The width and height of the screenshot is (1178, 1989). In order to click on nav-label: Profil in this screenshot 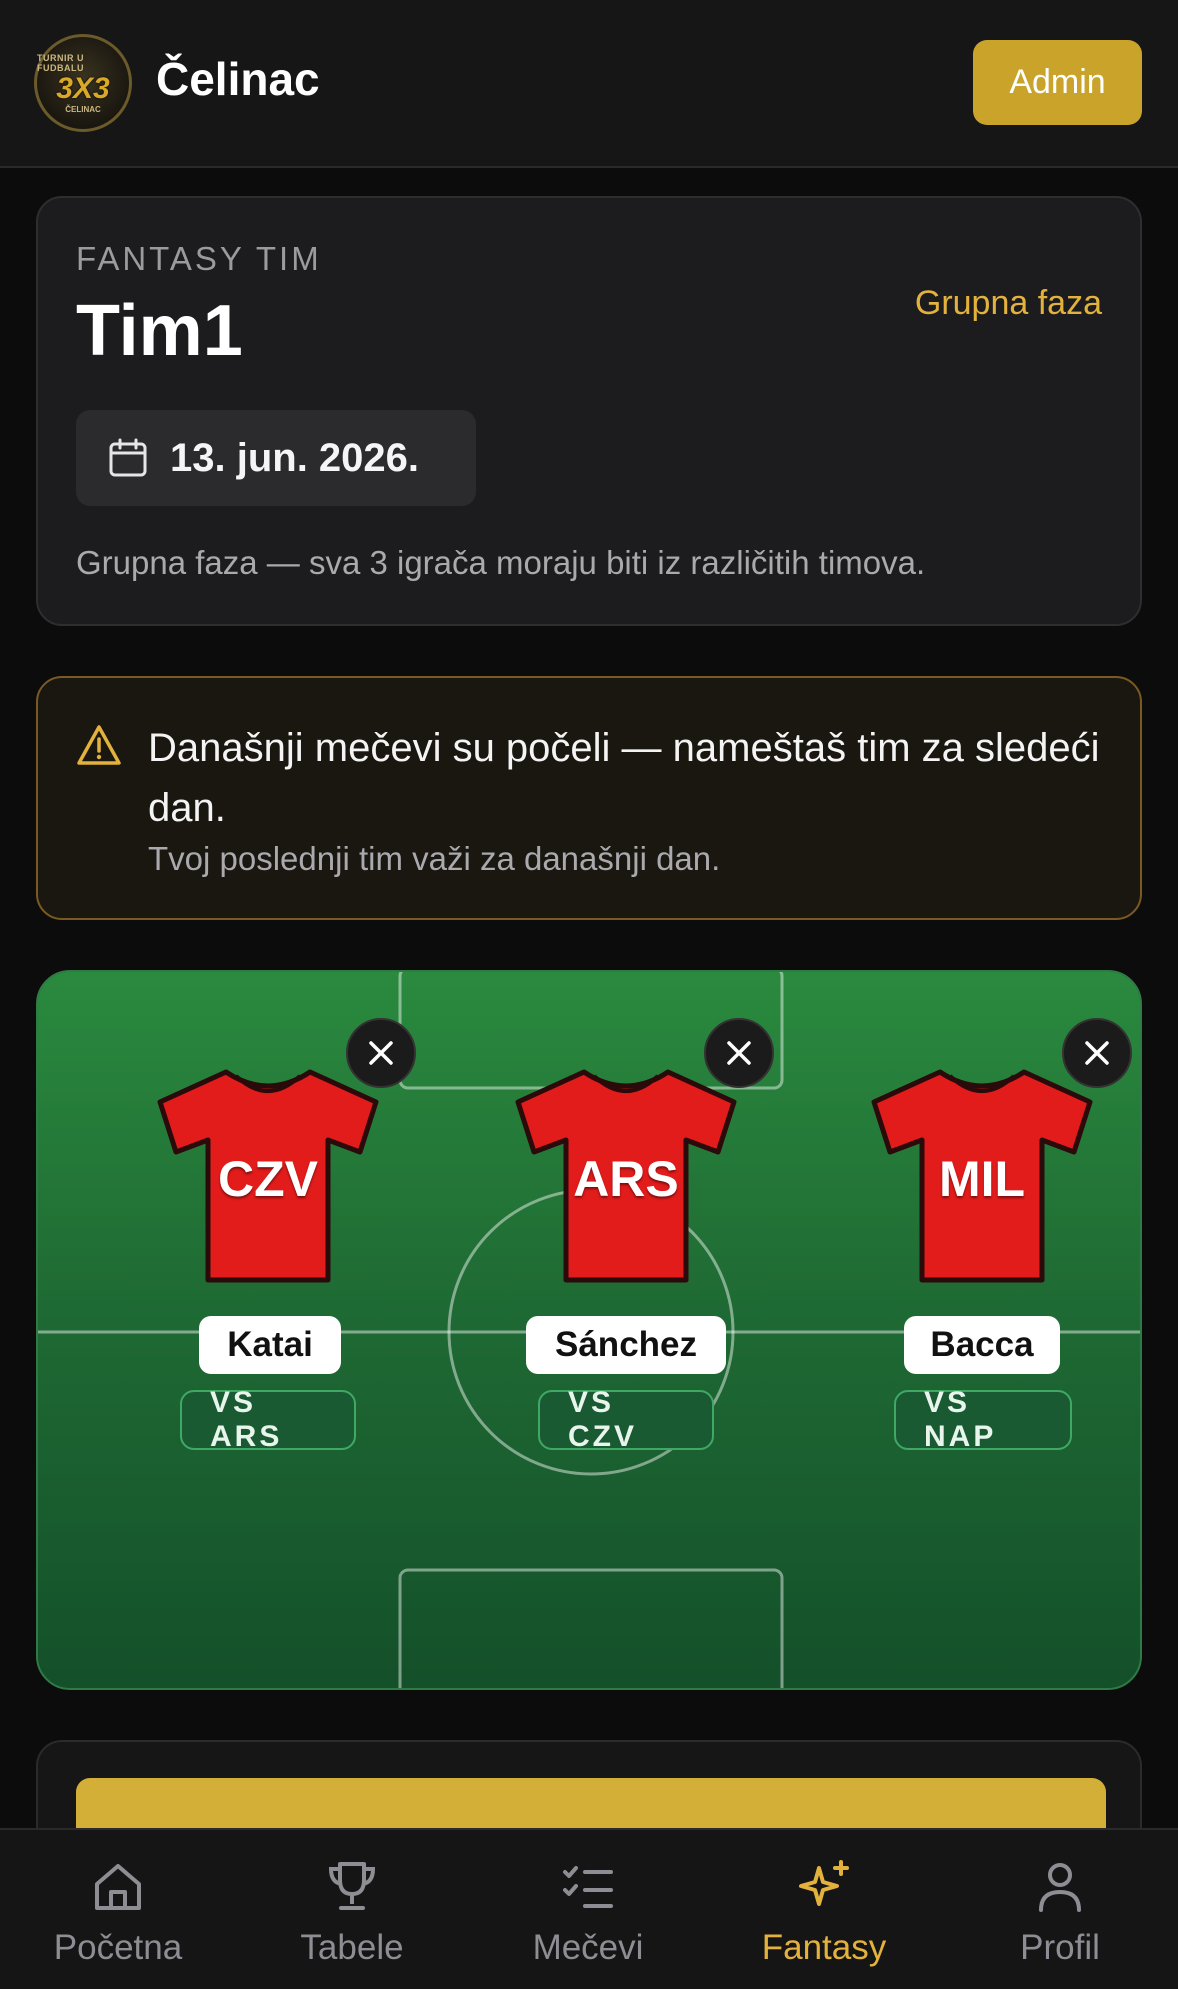, I will do `click(1060, 1947)`.